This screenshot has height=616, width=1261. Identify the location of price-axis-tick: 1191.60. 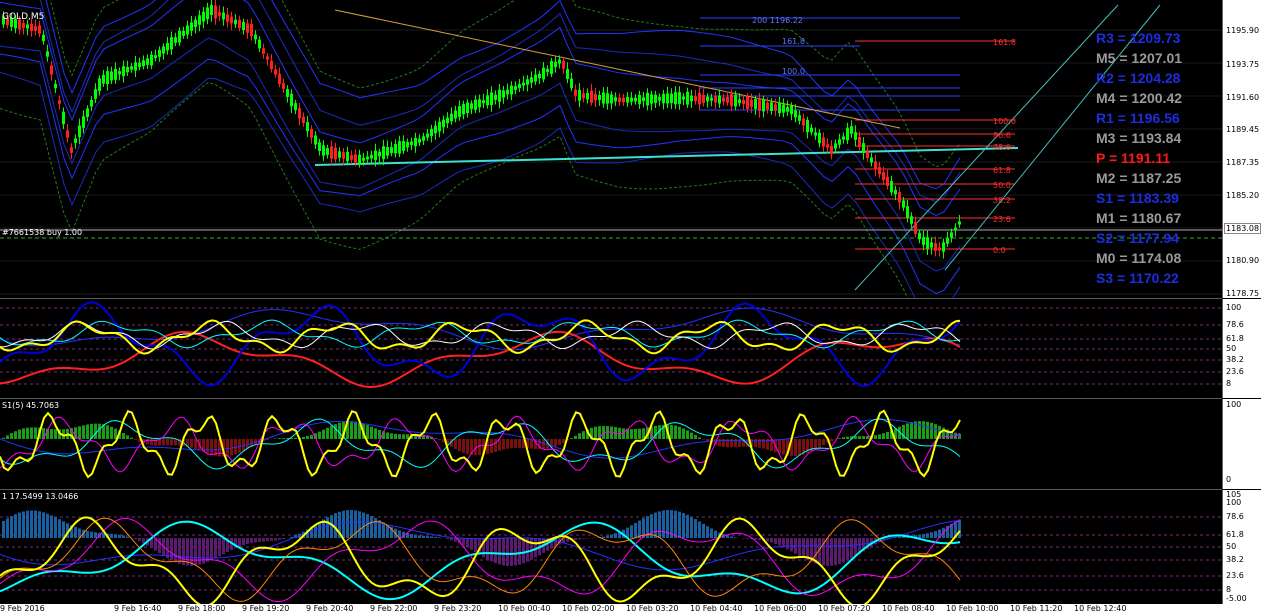
(1243, 97).